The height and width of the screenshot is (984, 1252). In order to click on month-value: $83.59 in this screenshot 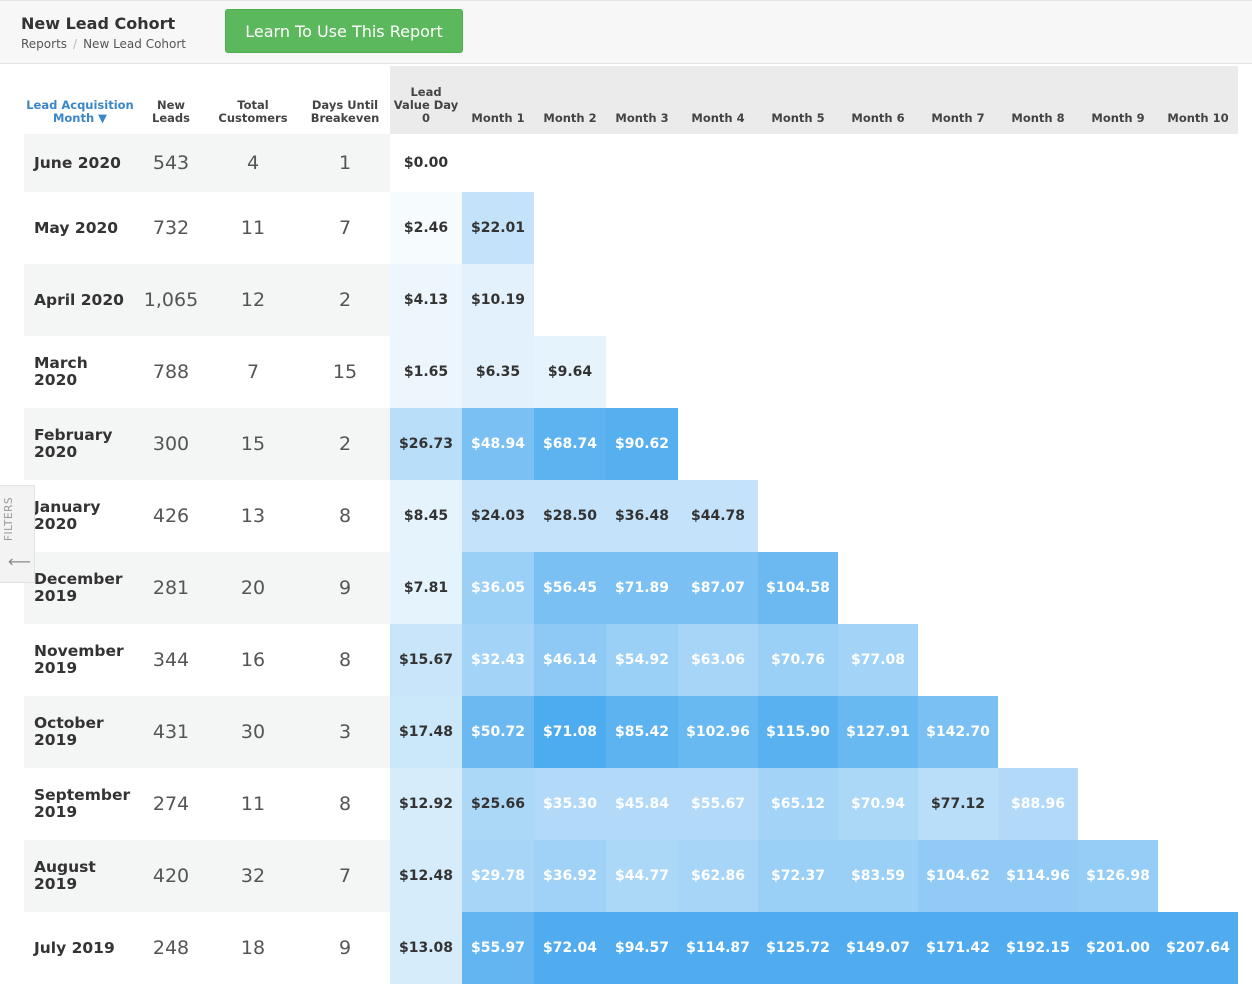, I will do `click(878, 876)`.